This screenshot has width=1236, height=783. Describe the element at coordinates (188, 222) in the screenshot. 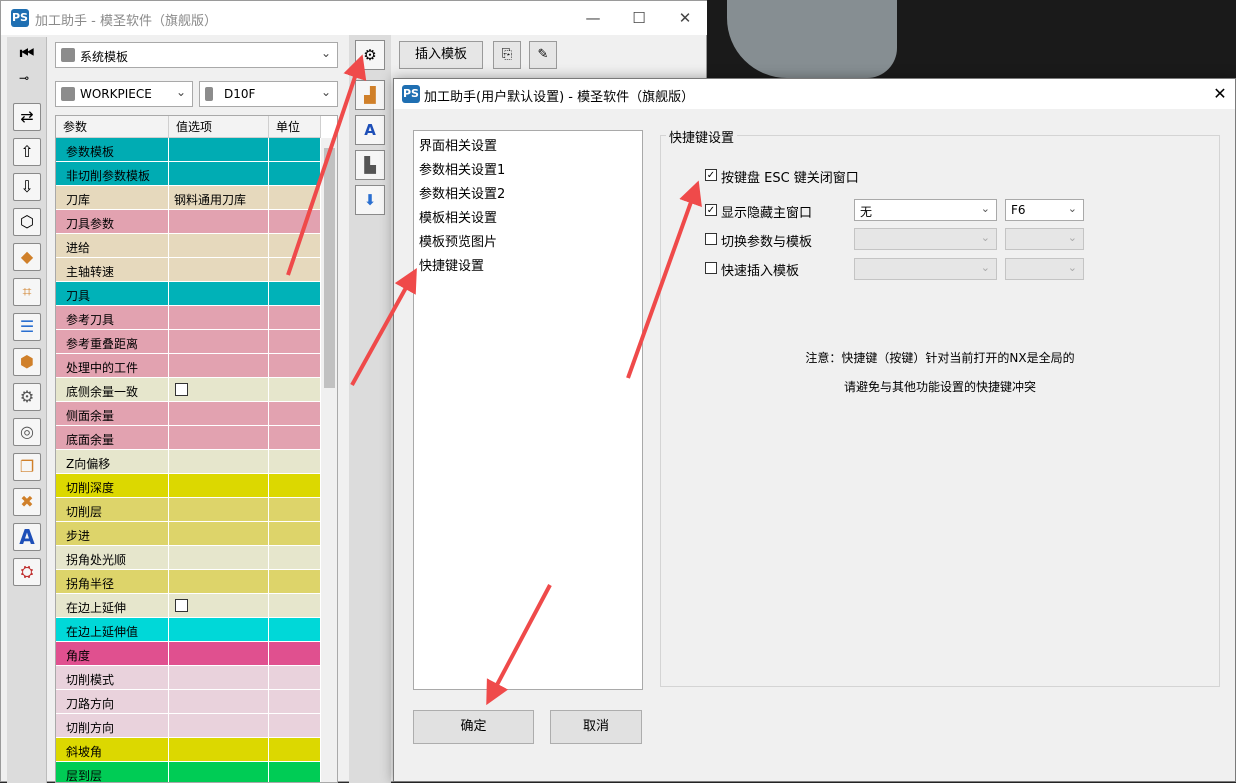

I see `table-row: 刀具参数` at that location.